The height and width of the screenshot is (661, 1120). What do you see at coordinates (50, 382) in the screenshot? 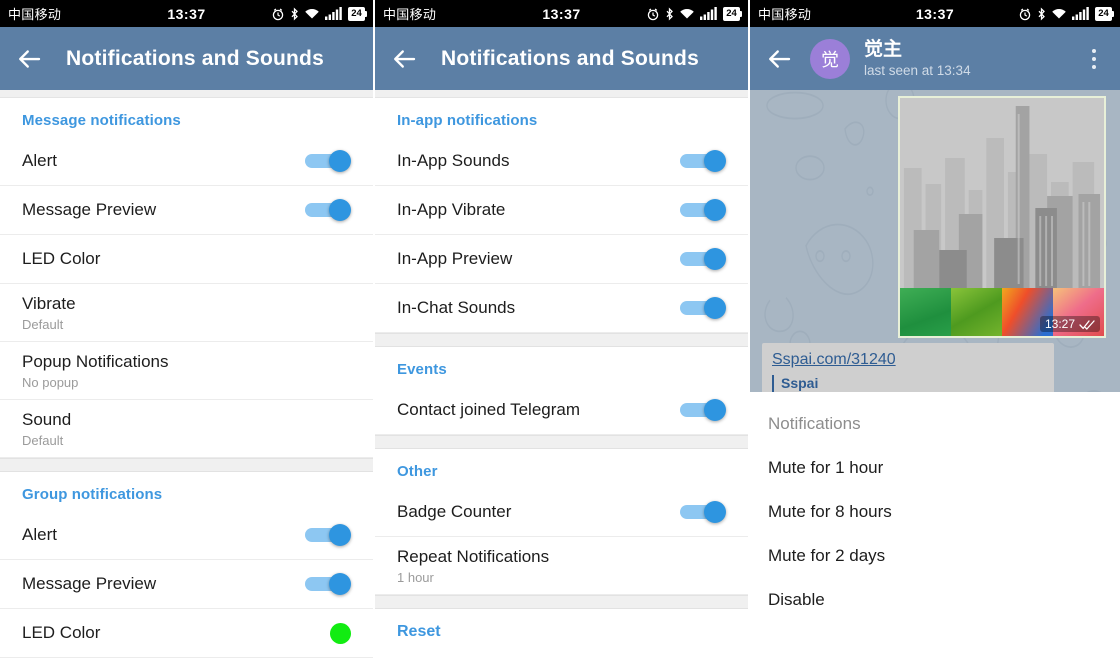
I see `row-subtitle: No popup` at bounding box center [50, 382].